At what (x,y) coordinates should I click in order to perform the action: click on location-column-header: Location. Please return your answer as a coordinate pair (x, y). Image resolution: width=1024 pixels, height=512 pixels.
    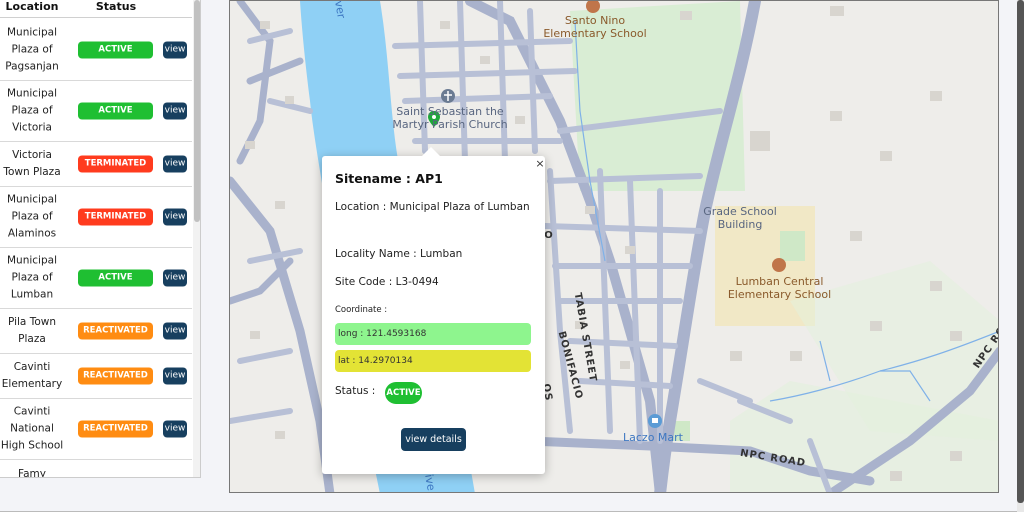
    Looking at the image, I should click on (32, 6).